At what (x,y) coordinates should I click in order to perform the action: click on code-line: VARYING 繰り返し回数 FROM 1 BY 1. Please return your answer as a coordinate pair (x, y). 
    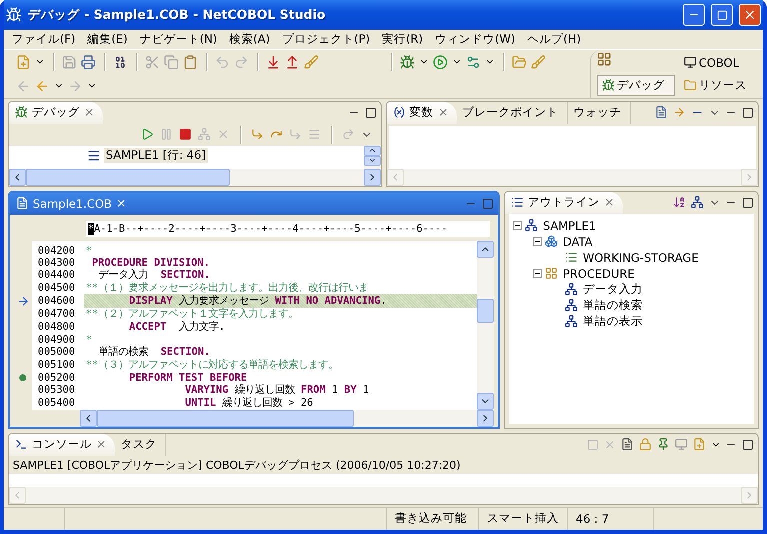
    Looking at the image, I should click on (277, 390).